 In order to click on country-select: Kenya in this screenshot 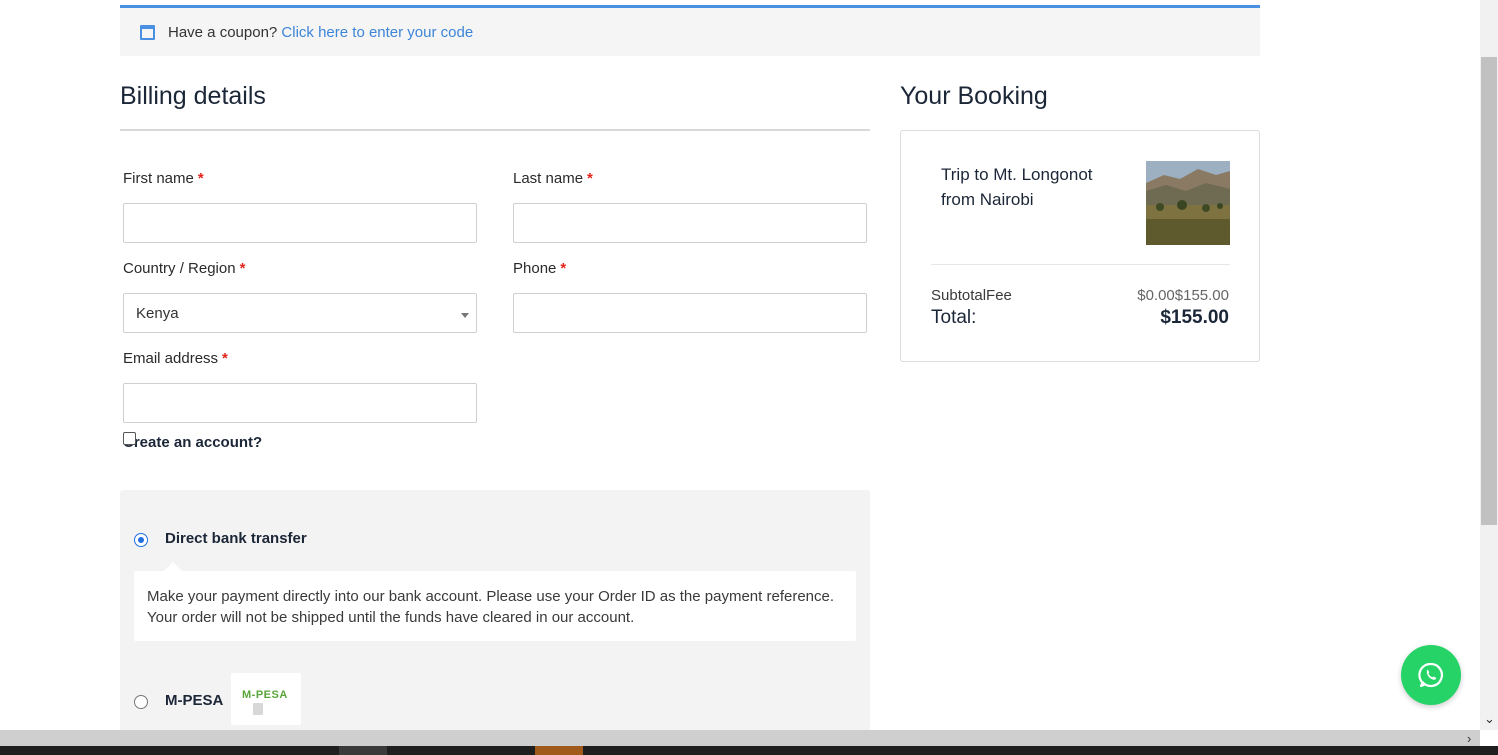, I will do `click(300, 313)`.